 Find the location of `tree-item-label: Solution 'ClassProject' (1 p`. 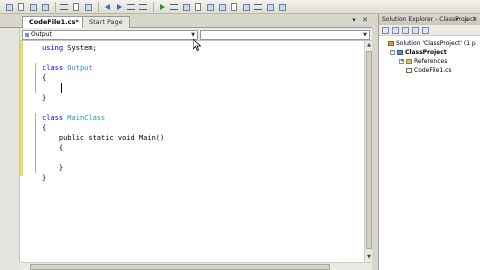

tree-item-label: Solution 'ClassProject' (1 p is located at coordinates (436, 43).